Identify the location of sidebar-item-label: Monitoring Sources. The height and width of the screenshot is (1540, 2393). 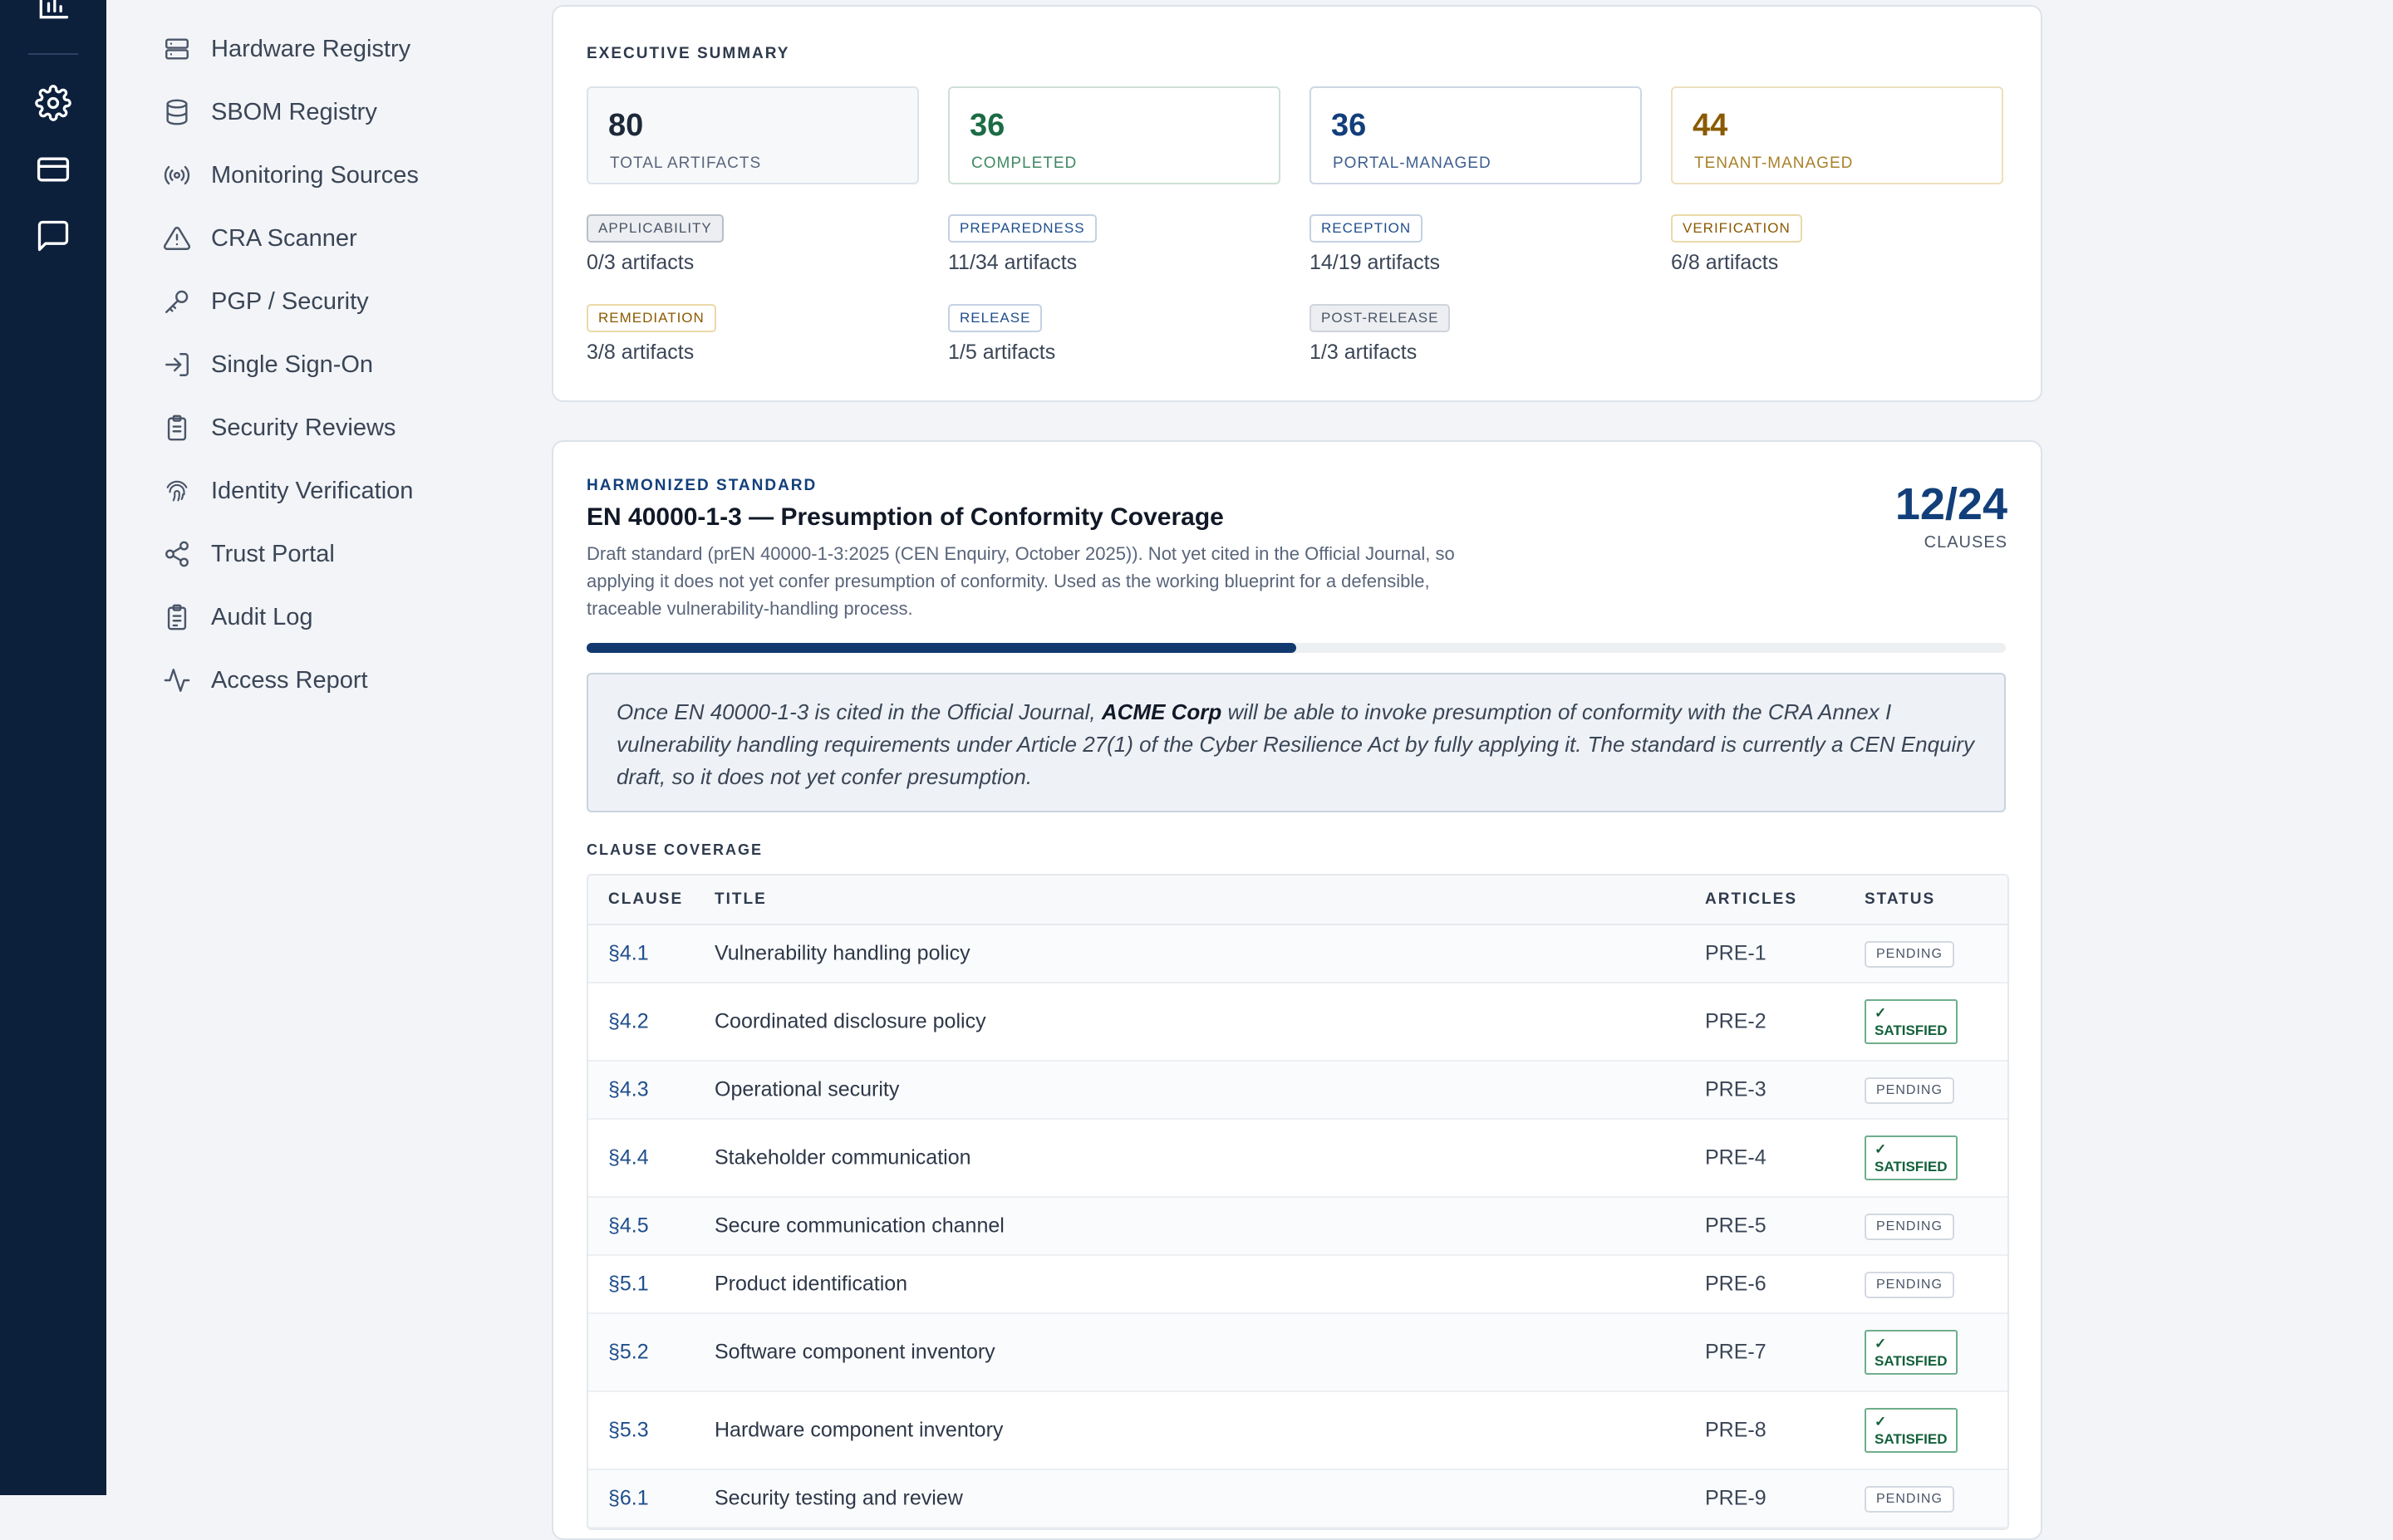
(315, 175).